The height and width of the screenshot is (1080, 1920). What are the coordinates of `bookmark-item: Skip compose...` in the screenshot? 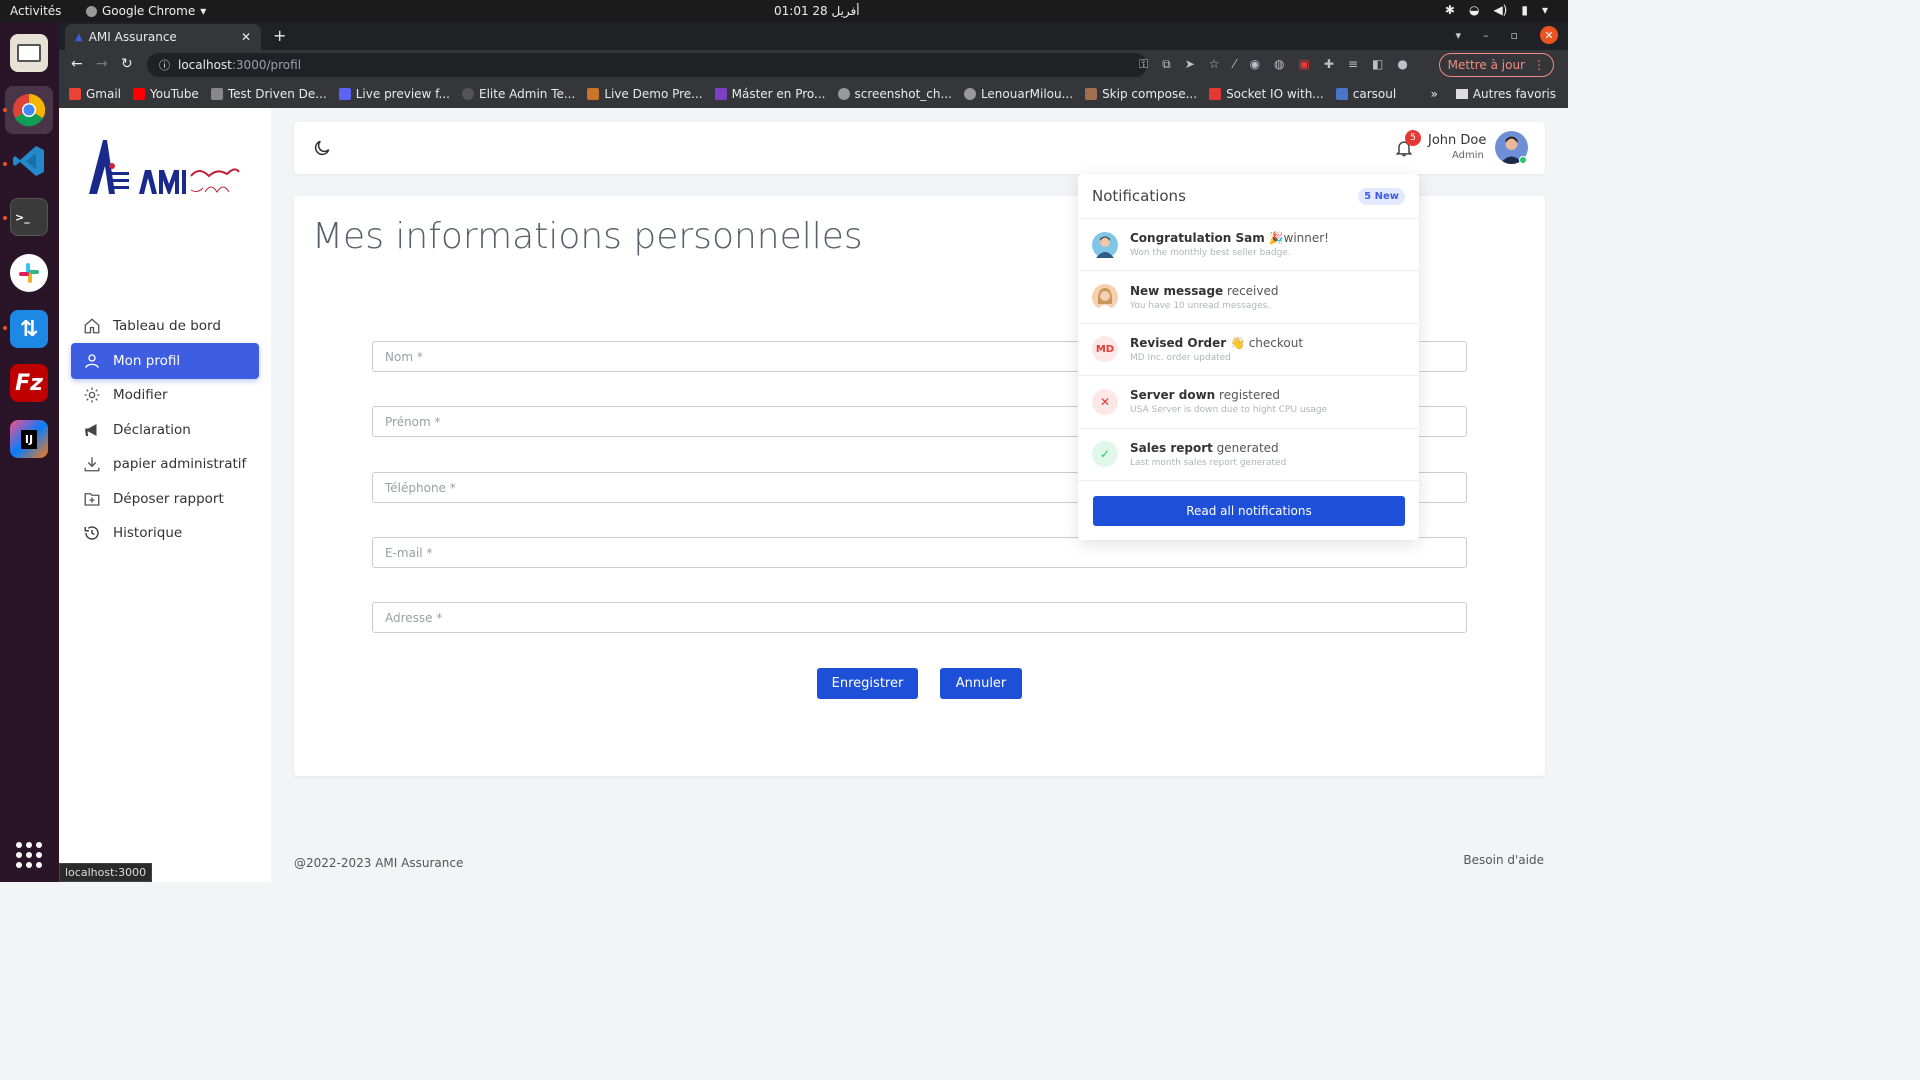 It's located at (1141, 94).